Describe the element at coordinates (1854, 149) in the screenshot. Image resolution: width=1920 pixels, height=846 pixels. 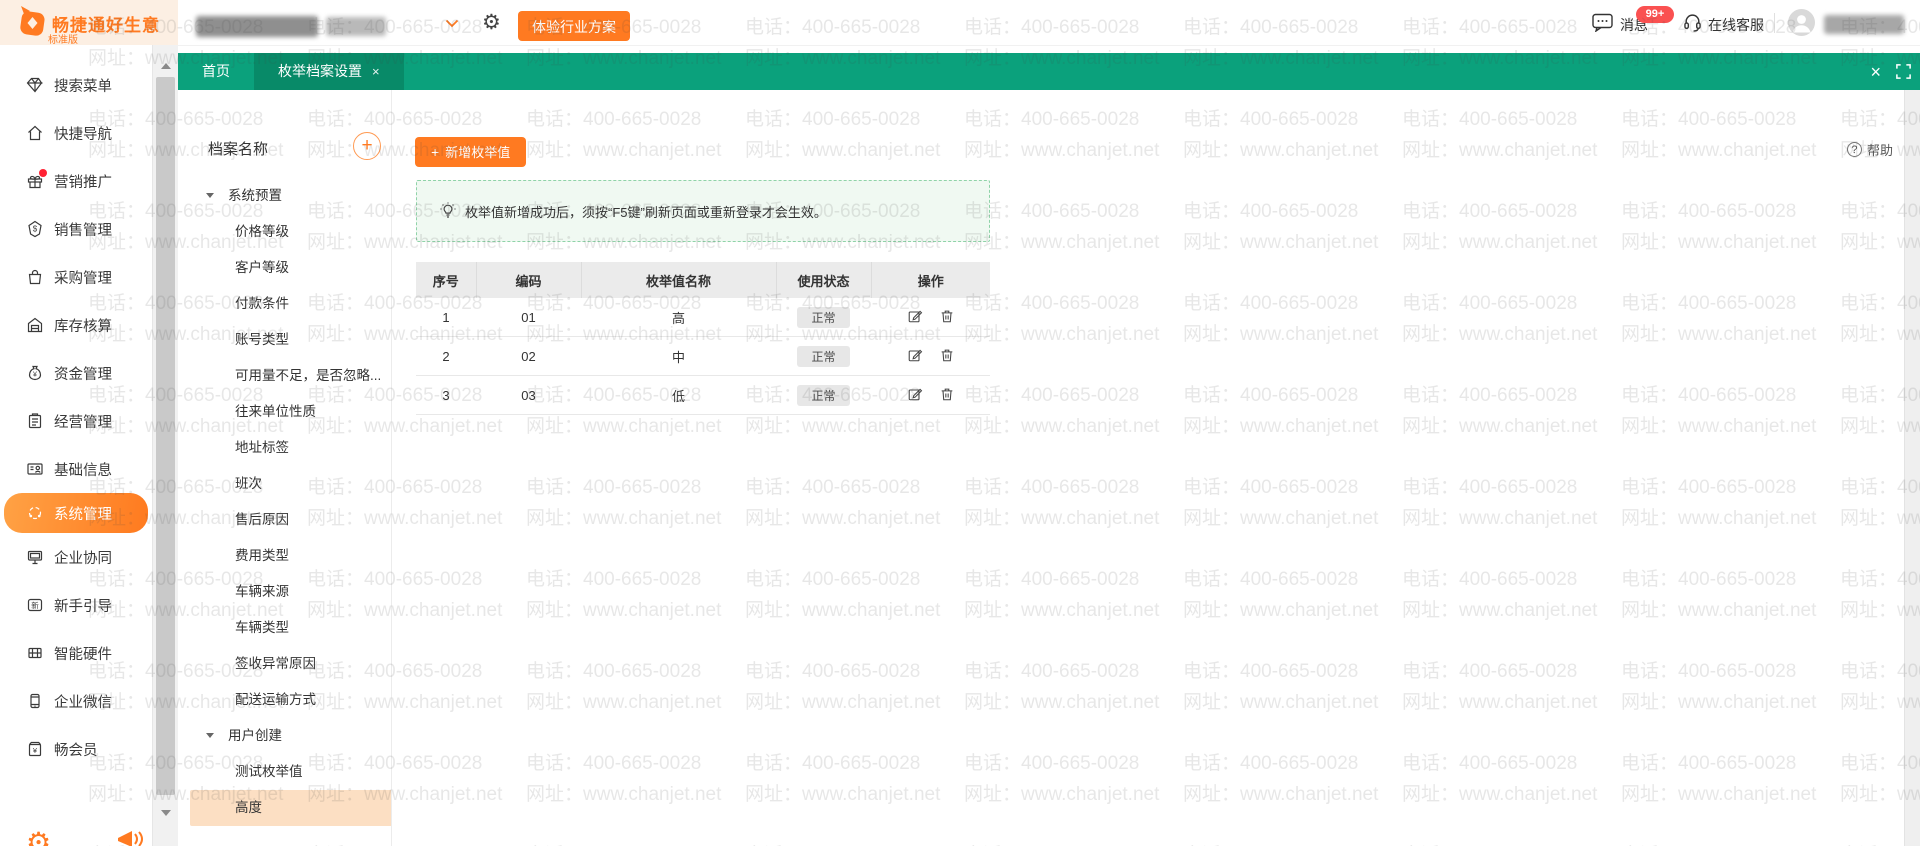
I see `help-icon: ?` at that location.